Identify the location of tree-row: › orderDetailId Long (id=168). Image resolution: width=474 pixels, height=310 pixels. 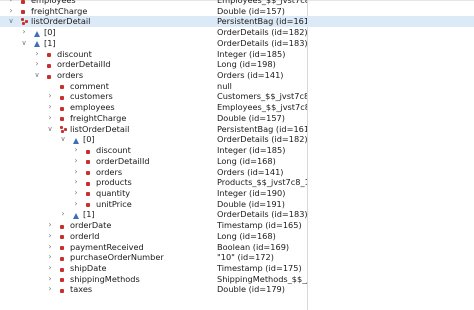
(237, 161).